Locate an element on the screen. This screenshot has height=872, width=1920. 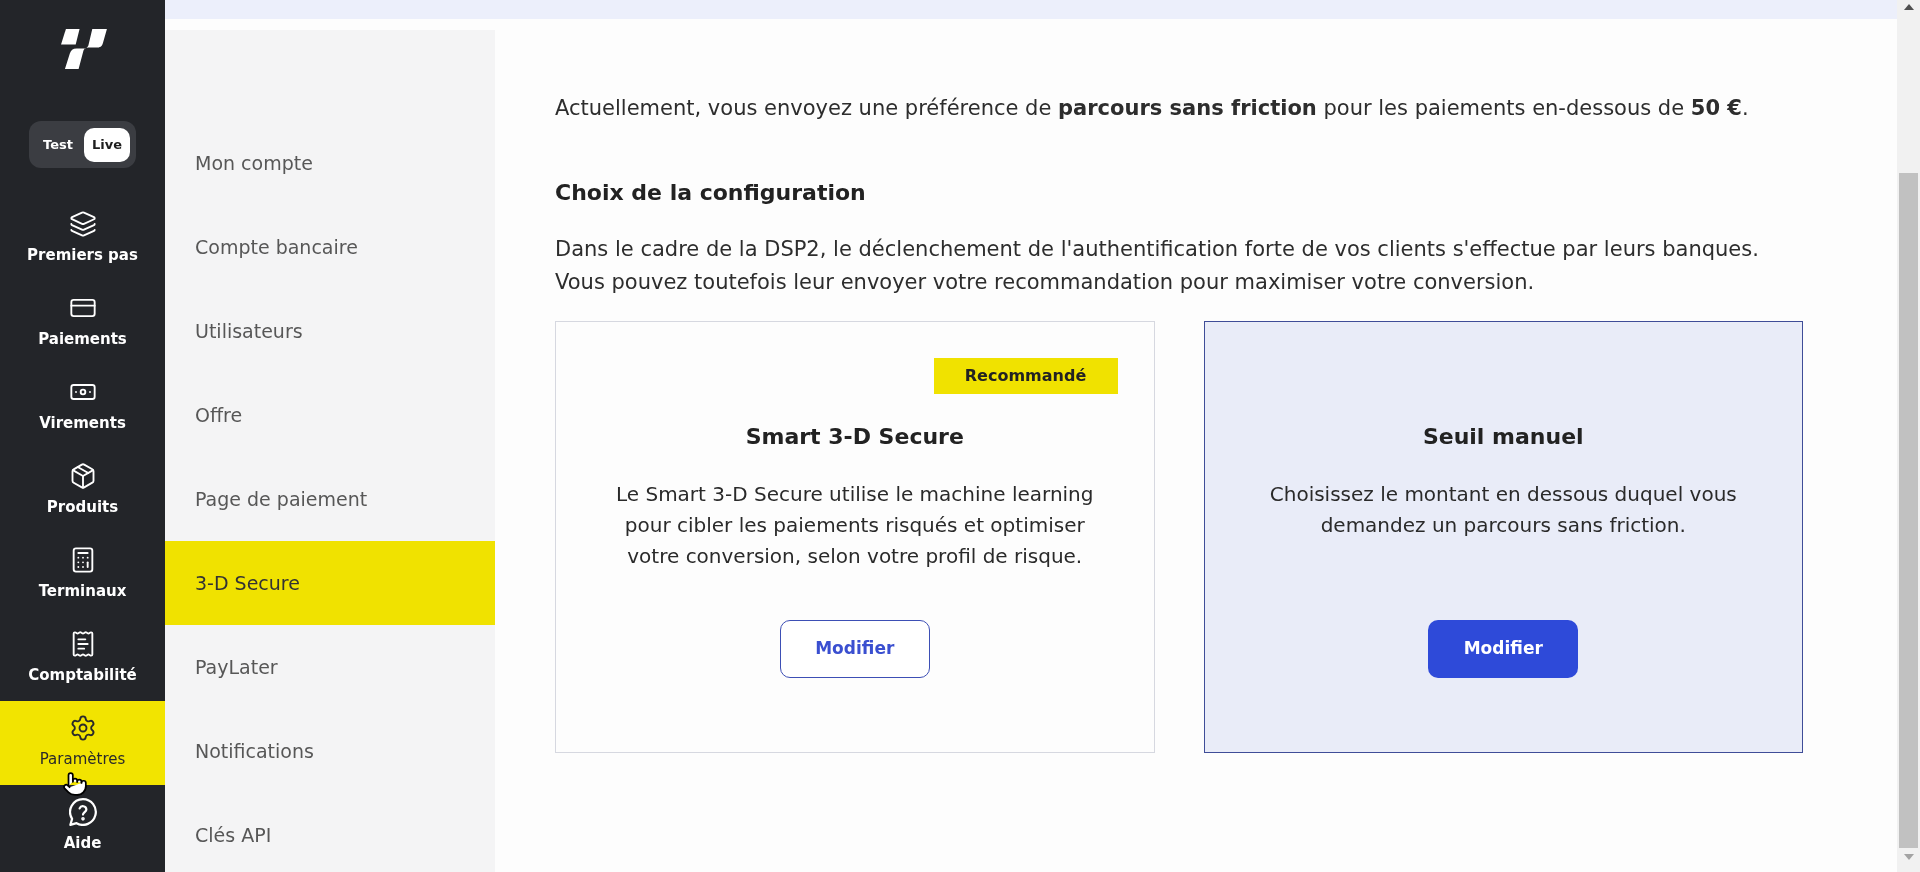
mode-option: Test is located at coordinates (58, 144).